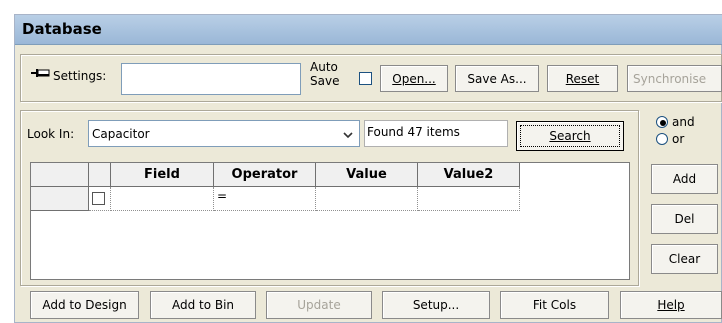 The image size is (722, 323). I want to click on column-header-operator: Operator, so click(265, 175).